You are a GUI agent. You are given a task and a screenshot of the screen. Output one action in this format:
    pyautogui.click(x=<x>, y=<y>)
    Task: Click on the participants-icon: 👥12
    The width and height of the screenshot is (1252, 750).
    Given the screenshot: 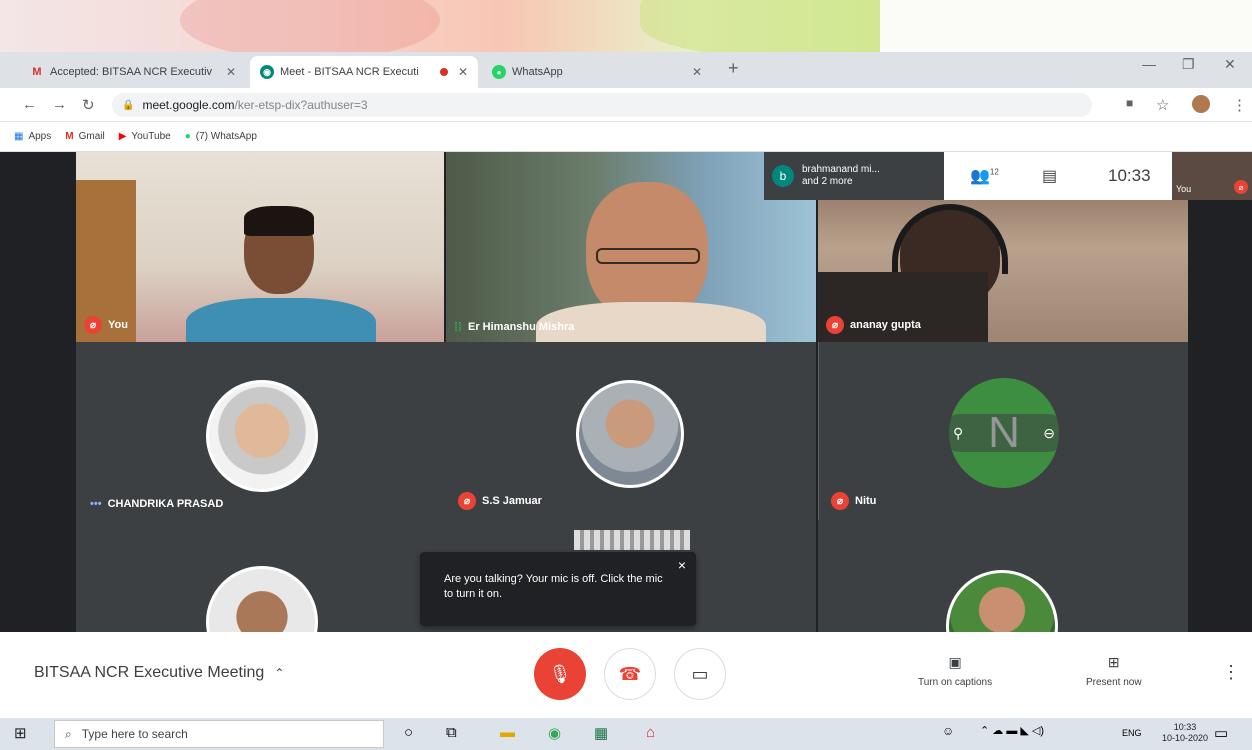 What is the action you would take?
    pyautogui.click(x=984, y=176)
    